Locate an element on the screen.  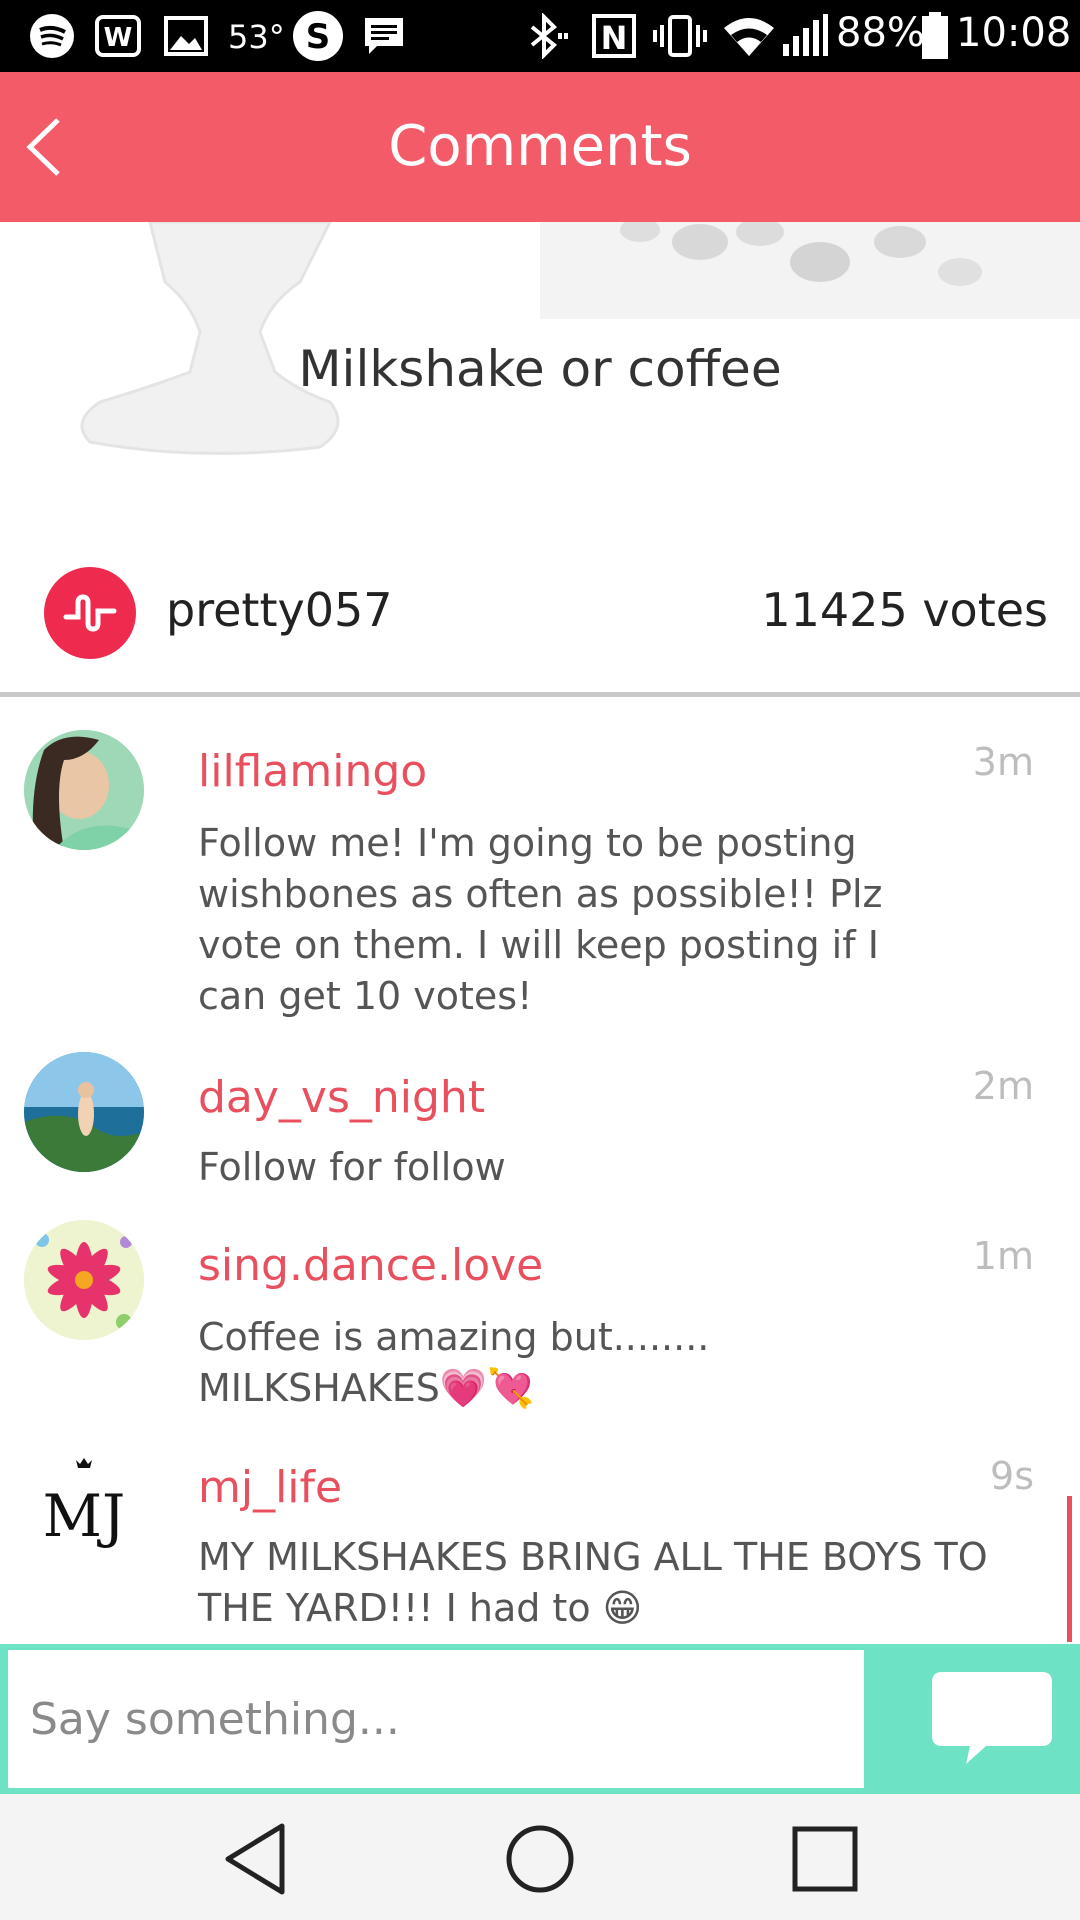
comment-username: day_vs_night is located at coordinates (341, 1097).